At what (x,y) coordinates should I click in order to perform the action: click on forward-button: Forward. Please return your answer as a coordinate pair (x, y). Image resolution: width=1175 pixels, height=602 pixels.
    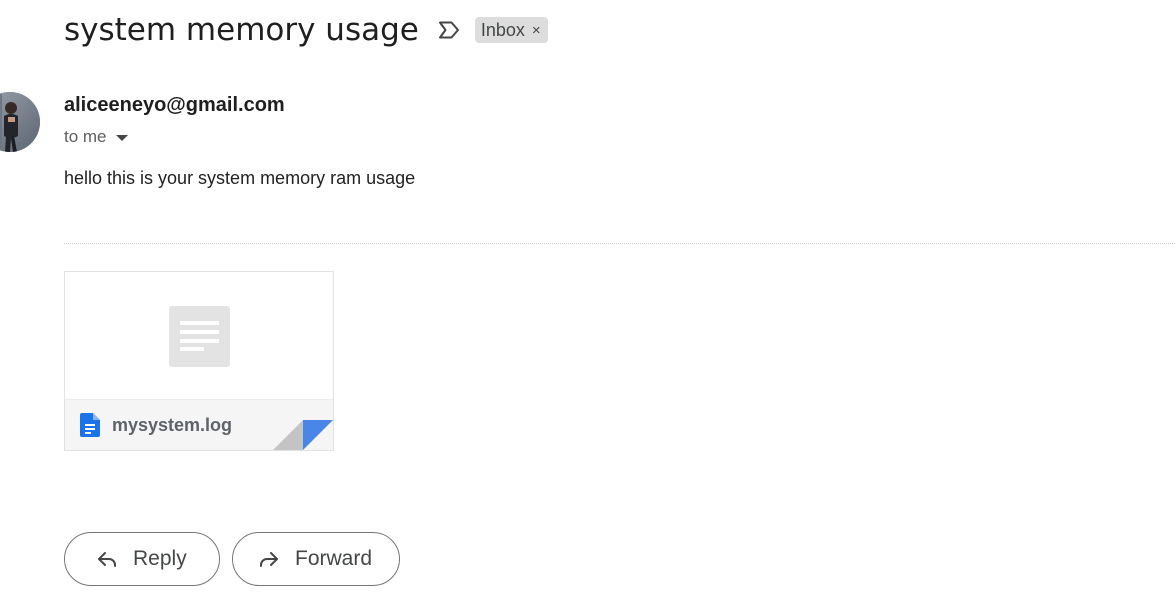
    Looking at the image, I should click on (316, 559).